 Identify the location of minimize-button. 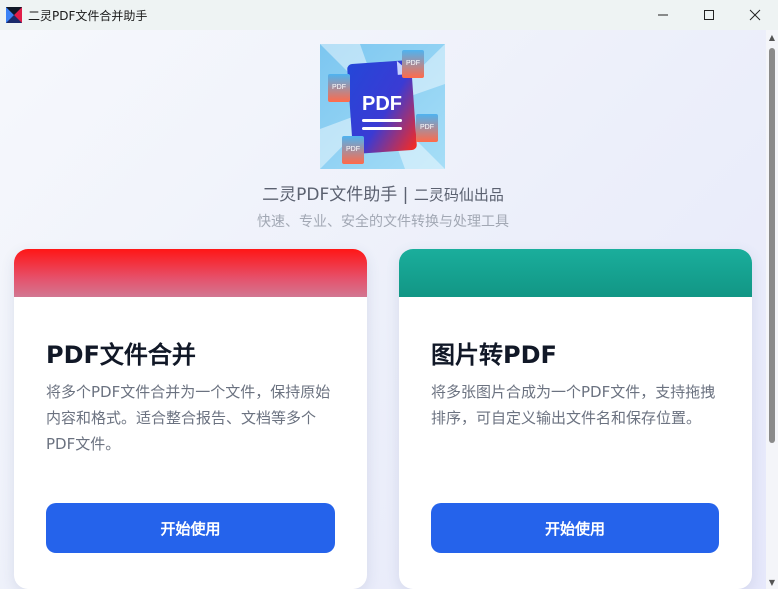
(663, 15).